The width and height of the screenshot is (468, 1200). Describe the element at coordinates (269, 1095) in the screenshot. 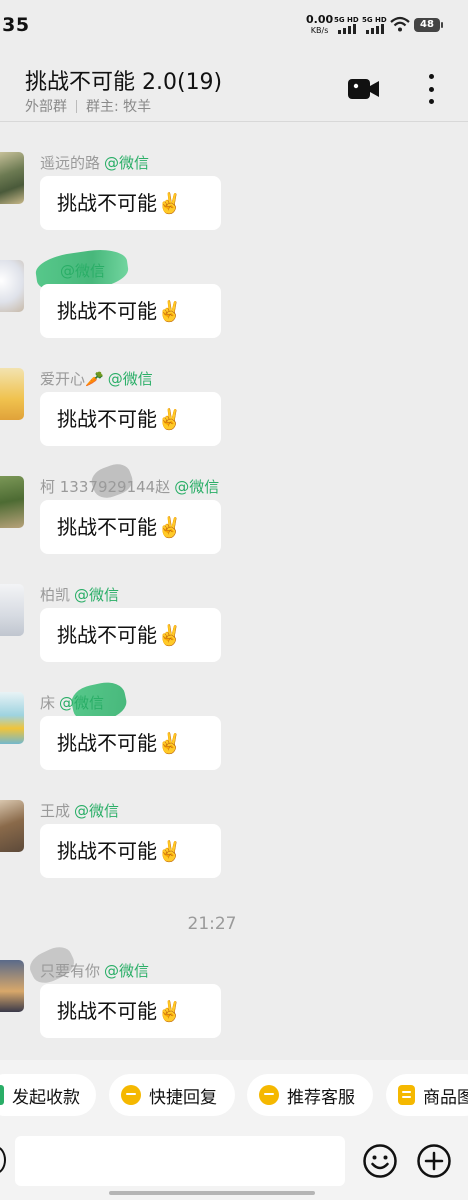

I see `customer-service-icon` at that location.